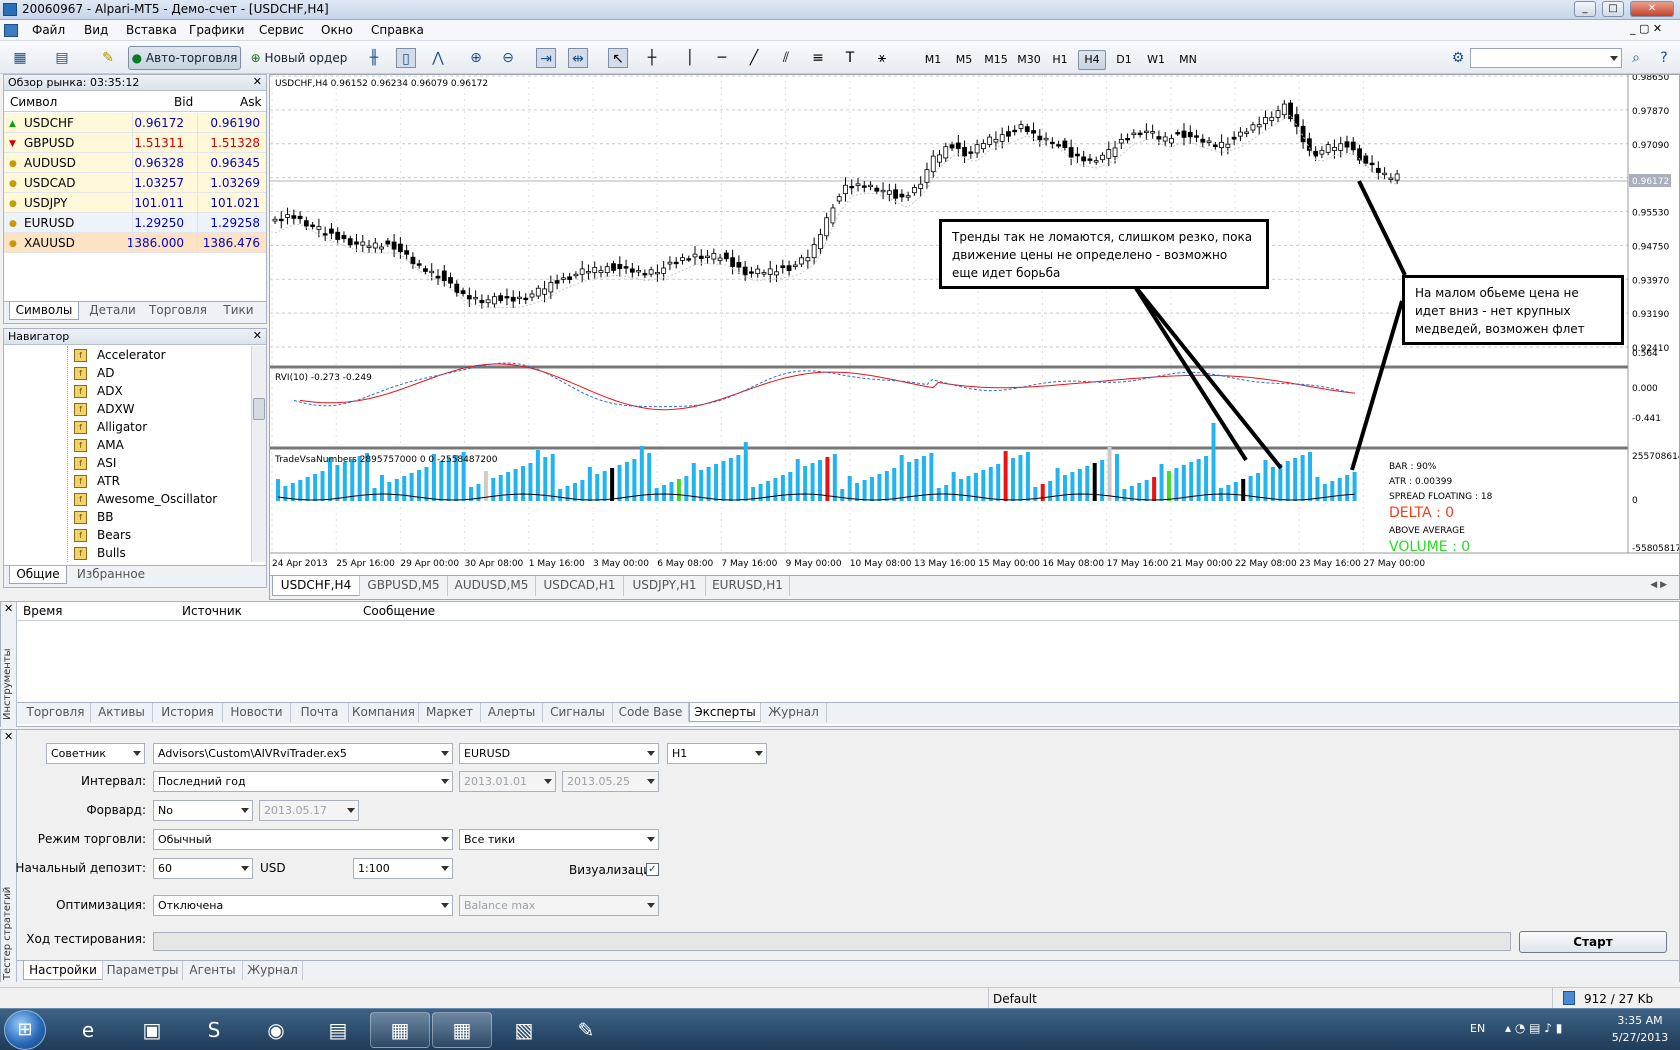 The width and height of the screenshot is (1680, 1050). I want to click on expert-select: Advisors\Custom\AIVRviTrader.ex5, so click(303, 753).